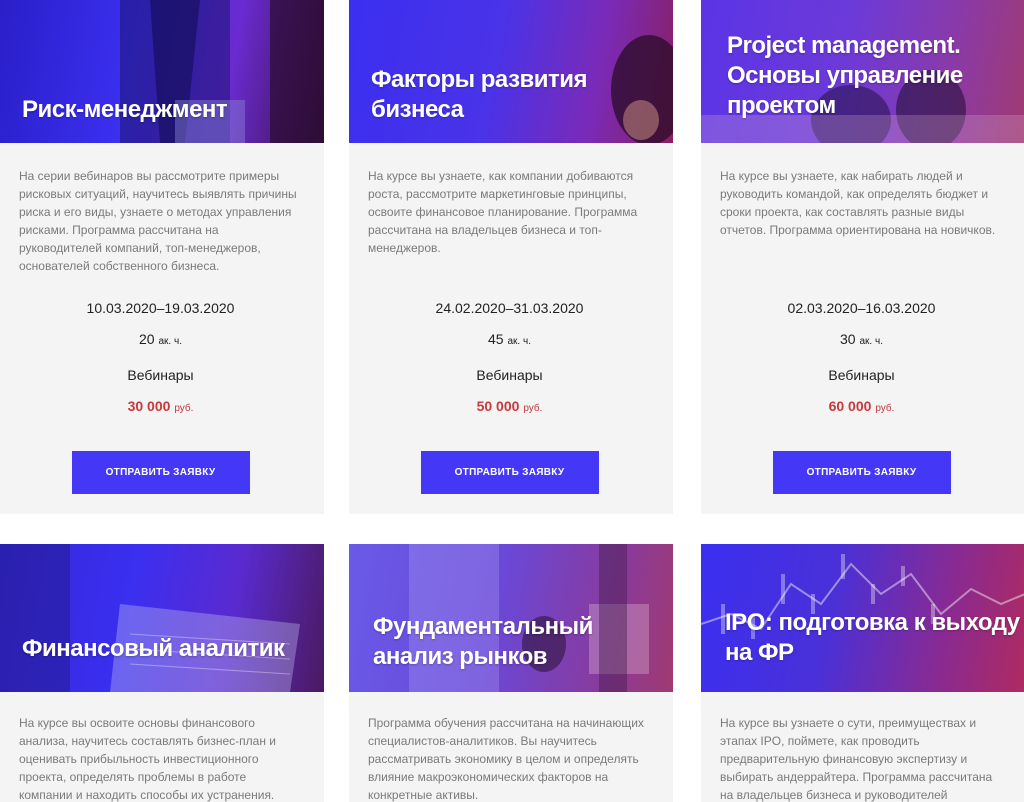 The height and width of the screenshot is (802, 1024). Describe the element at coordinates (150, 618) in the screenshot. I see `laptop-spreadsheet-illustration` at that location.